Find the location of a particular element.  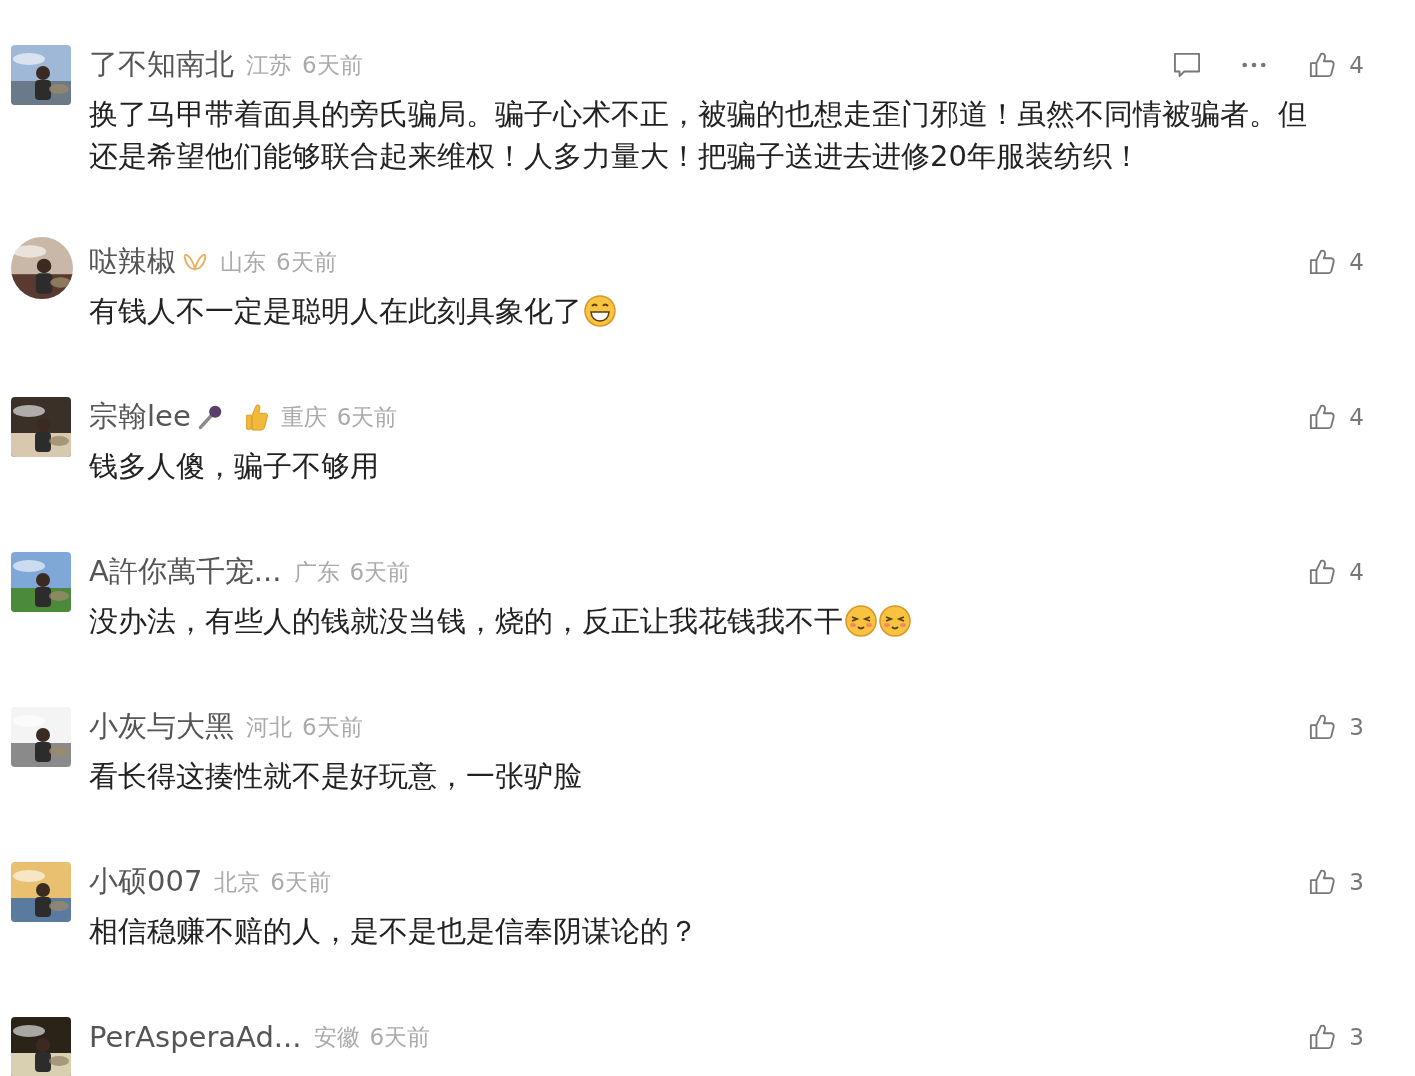

more-icon is located at coordinates (1254, 65).